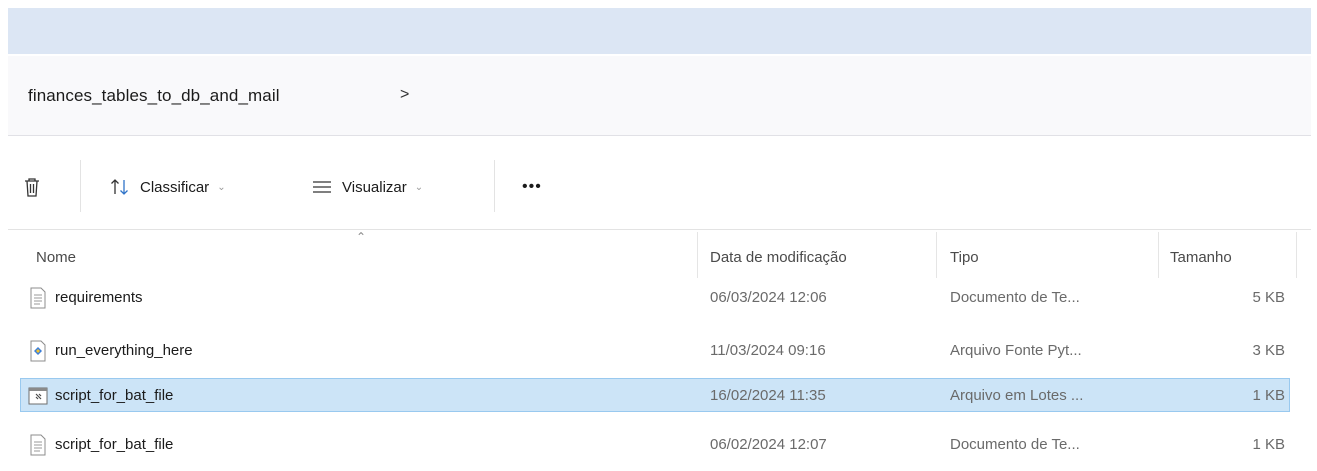 This screenshot has width=1317, height=471. What do you see at coordinates (1201, 257) in the screenshot?
I see `column-header-size: Tamanho` at bounding box center [1201, 257].